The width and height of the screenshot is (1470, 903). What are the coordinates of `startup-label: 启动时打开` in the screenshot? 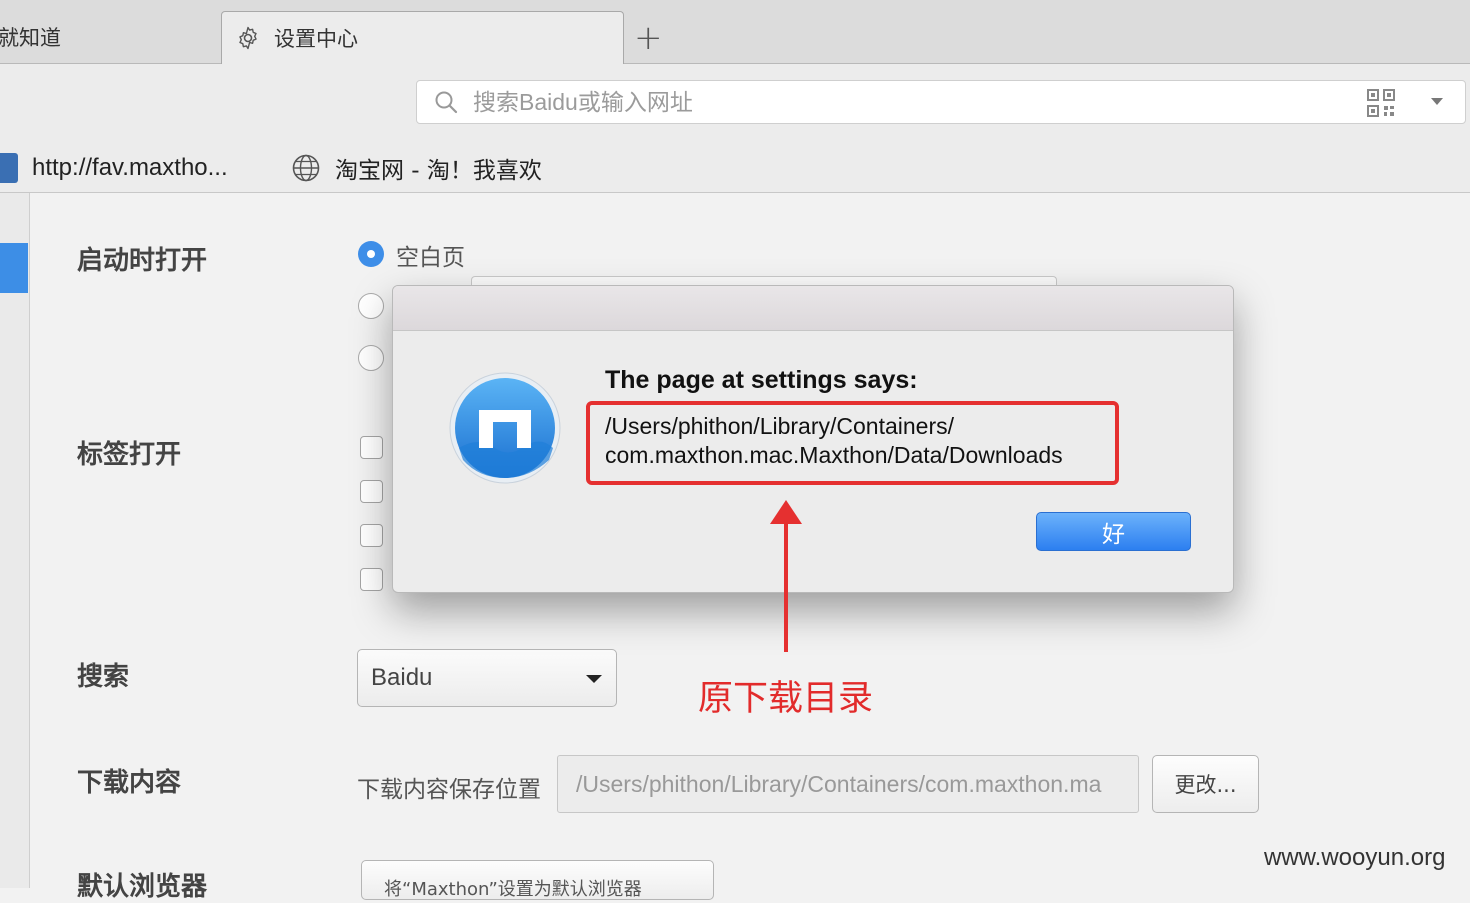 It's located at (142, 261).